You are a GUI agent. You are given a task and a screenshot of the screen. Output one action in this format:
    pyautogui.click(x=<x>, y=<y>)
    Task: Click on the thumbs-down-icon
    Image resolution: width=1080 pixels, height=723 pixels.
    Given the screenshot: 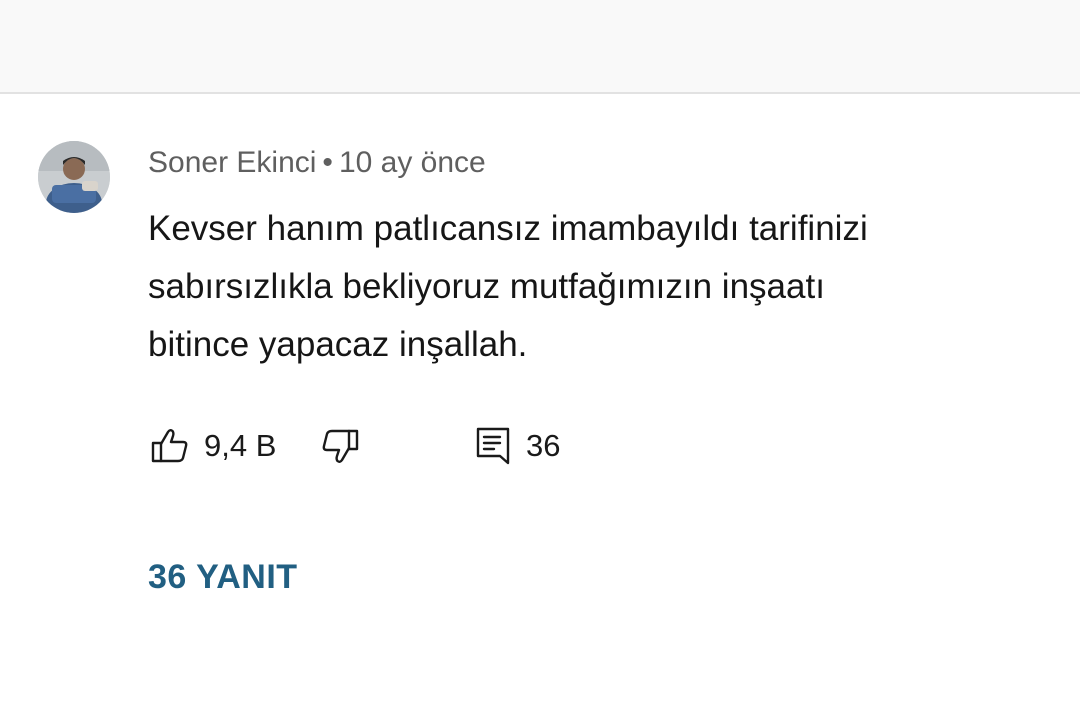 What is the action you would take?
    pyautogui.click(x=340, y=446)
    